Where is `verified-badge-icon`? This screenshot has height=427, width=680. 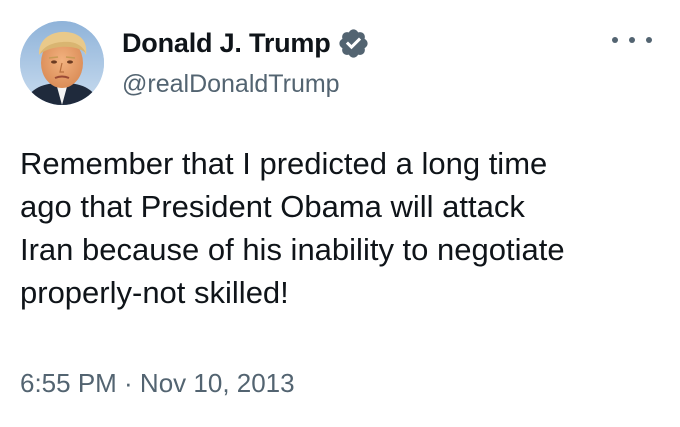
verified-badge-icon is located at coordinates (353, 43).